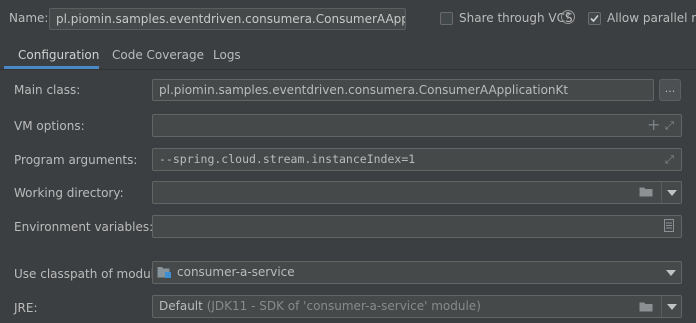 The image size is (696, 323). I want to click on share-vcs-label: Share through VCS, so click(516, 18).